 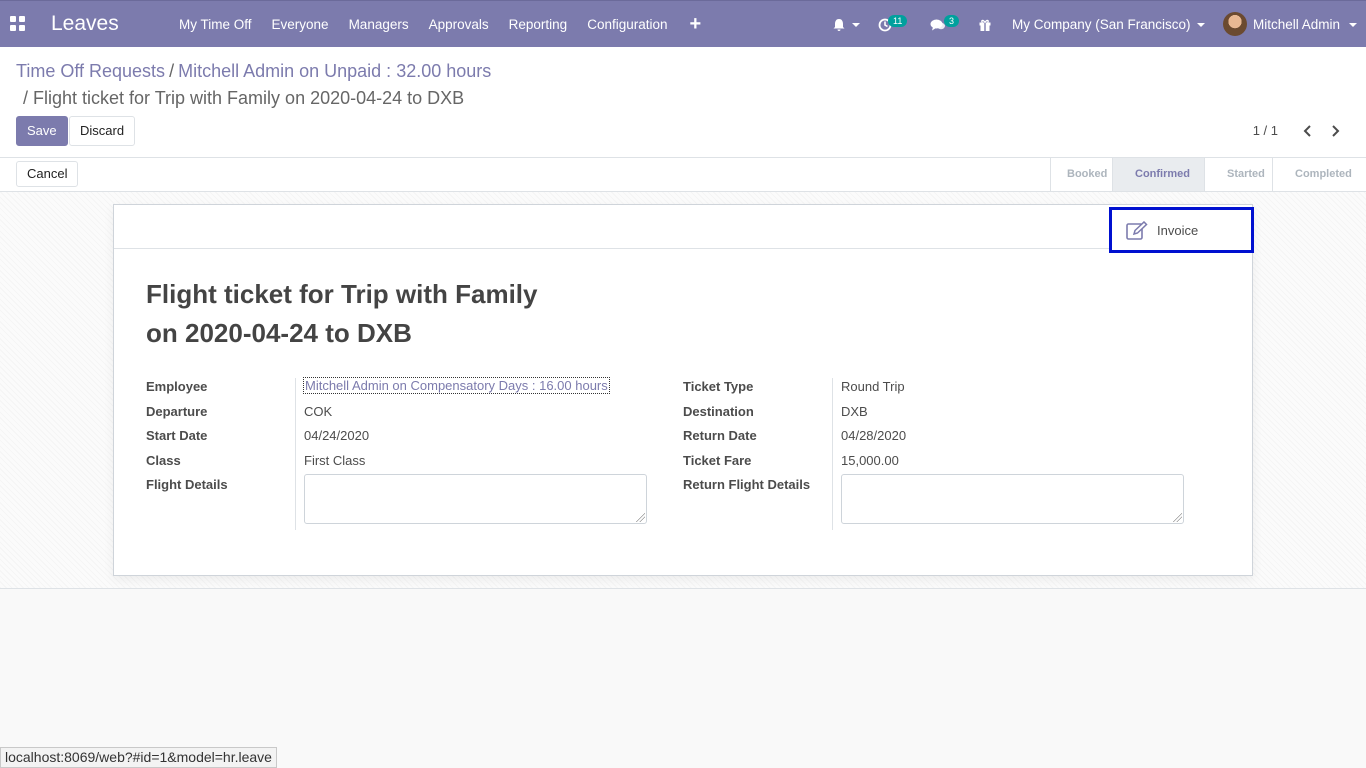 I want to click on save-button: Save, so click(x=42, y=131).